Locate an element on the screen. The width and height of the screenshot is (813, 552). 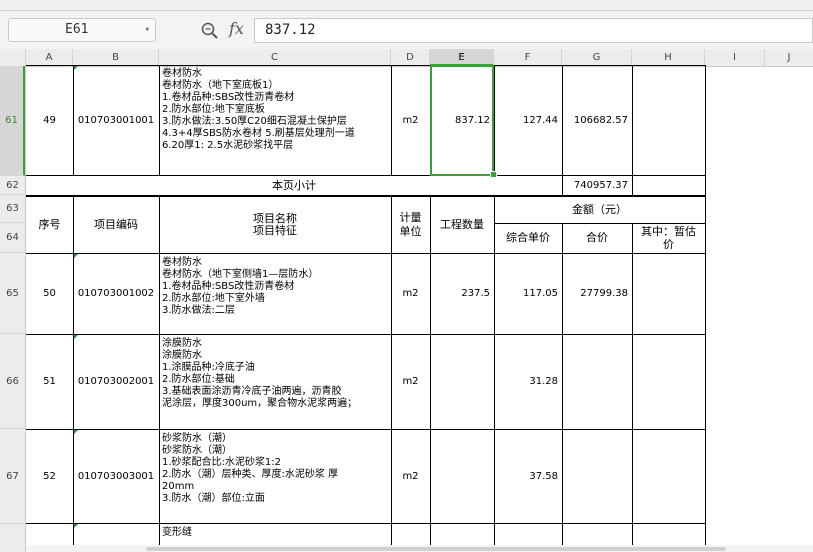
zoom-icon is located at coordinates (209, 30).